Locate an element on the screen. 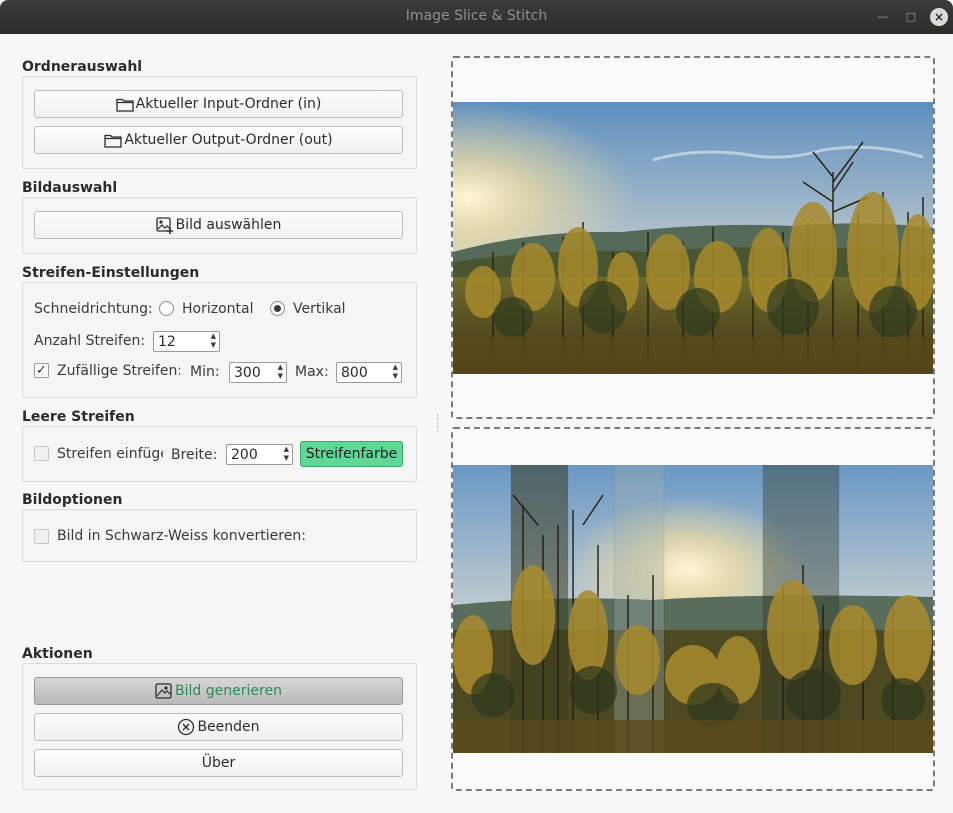 This screenshot has width=953, height=813. section-label-actions: Aktionen is located at coordinates (58, 655).